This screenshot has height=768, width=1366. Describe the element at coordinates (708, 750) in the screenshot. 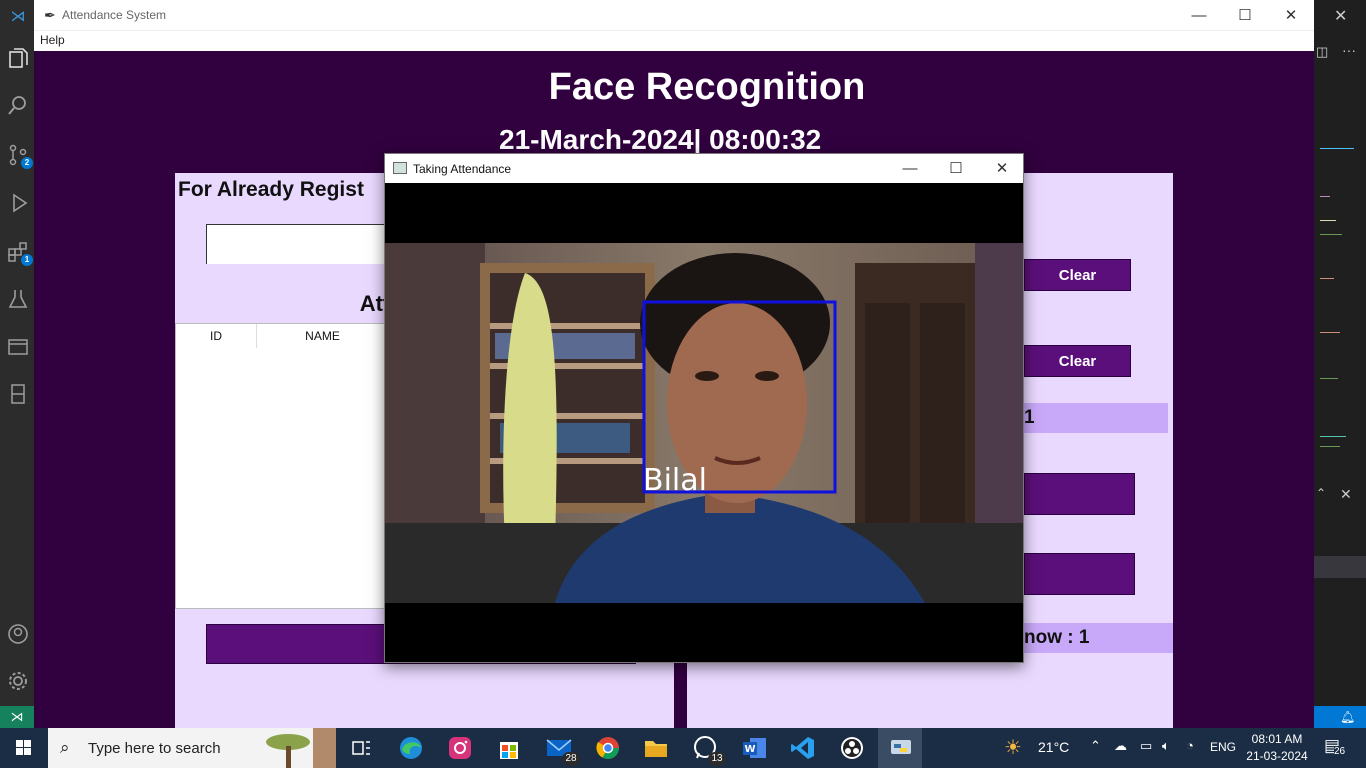

I see `whatsapp-icon: 13` at that location.